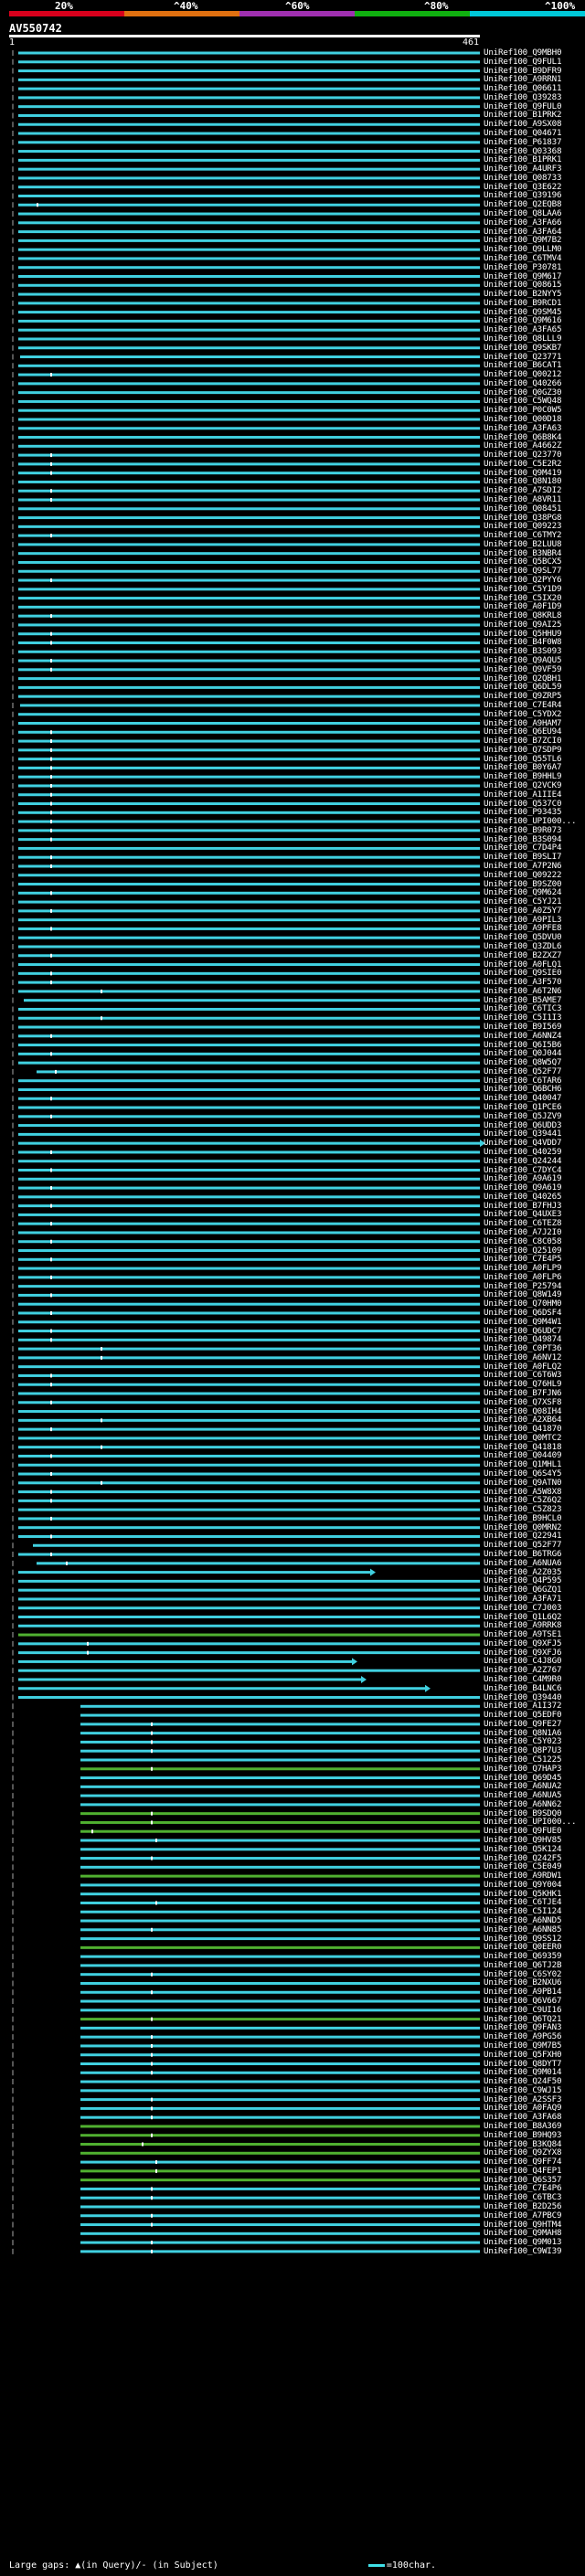  Describe the element at coordinates (111, 2565) in the screenshot. I see `legend-in-query: (in Query)/` at that location.